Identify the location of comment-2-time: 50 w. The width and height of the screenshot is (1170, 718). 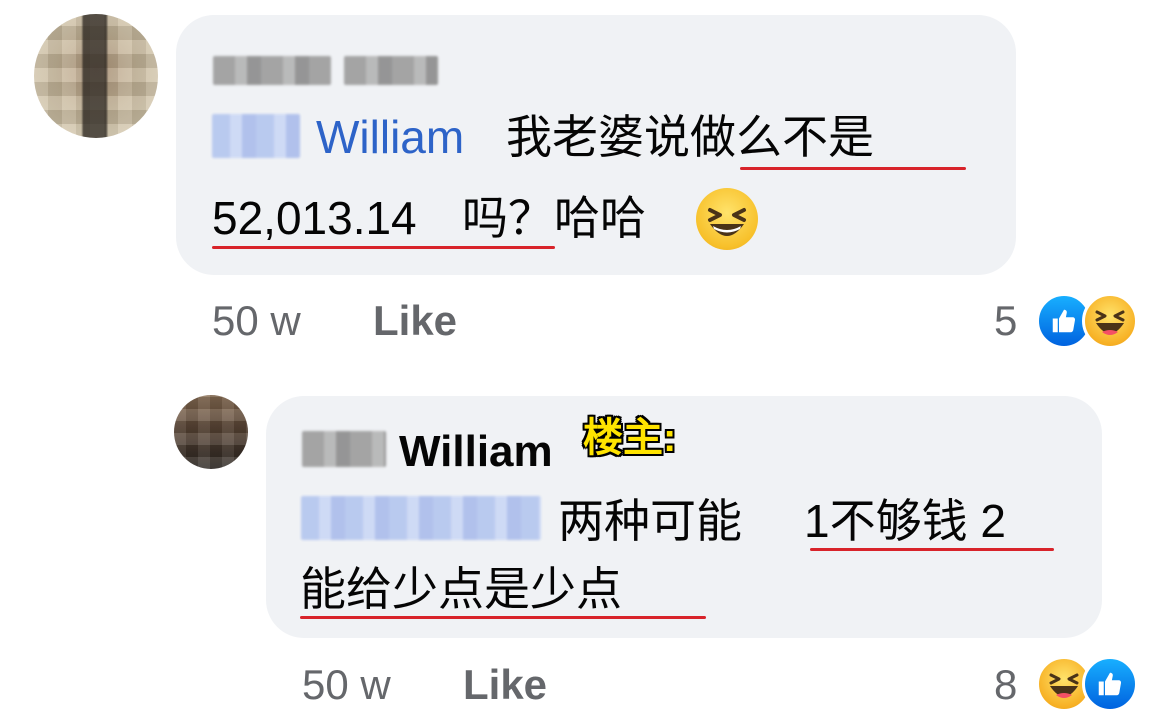
(346, 685).